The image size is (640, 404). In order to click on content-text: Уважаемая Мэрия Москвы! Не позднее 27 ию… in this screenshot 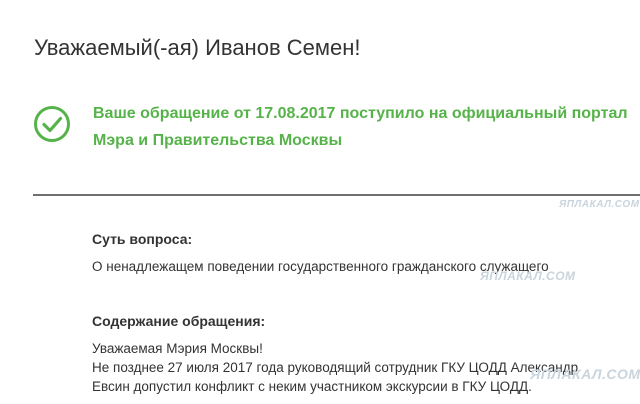, I will do `click(335, 367)`.